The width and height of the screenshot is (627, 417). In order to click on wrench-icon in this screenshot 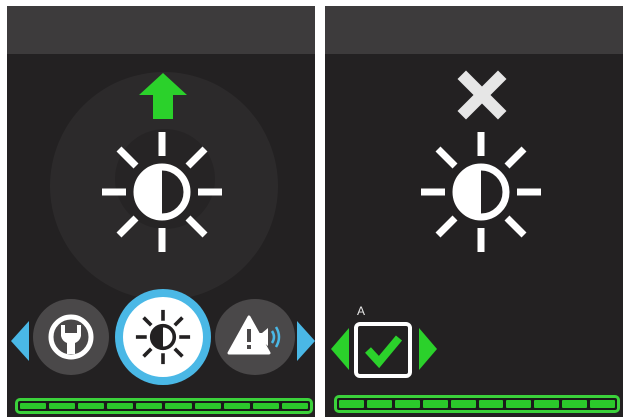, I will do `click(71, 337)`.